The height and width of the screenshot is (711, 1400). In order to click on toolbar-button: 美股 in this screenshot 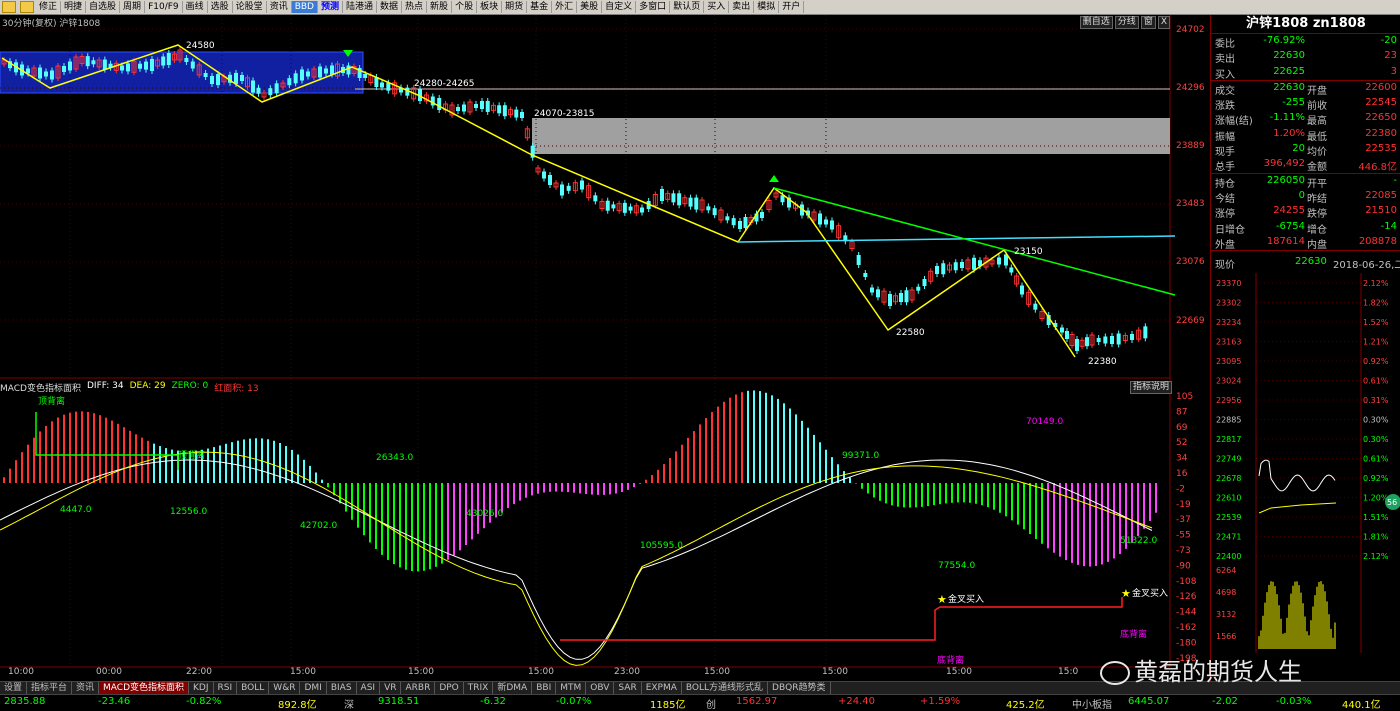, I will do `click(590, 7)`.